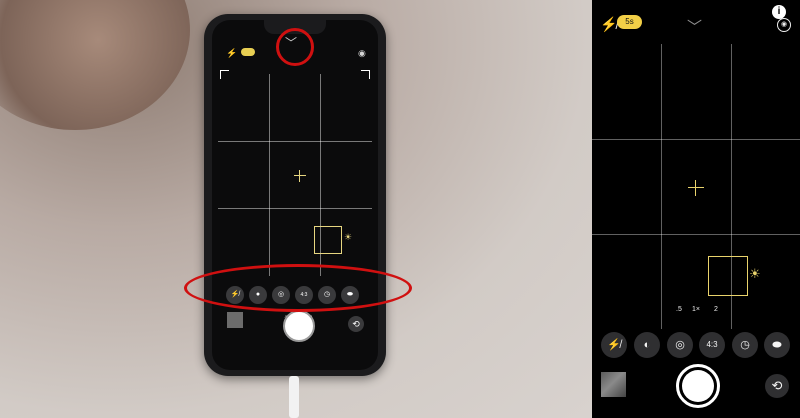 This screenshot has width=800, height=418. Describe the element at coordinates (224, 74) in the screenshot. I see `mini-corner-tl` at that location.